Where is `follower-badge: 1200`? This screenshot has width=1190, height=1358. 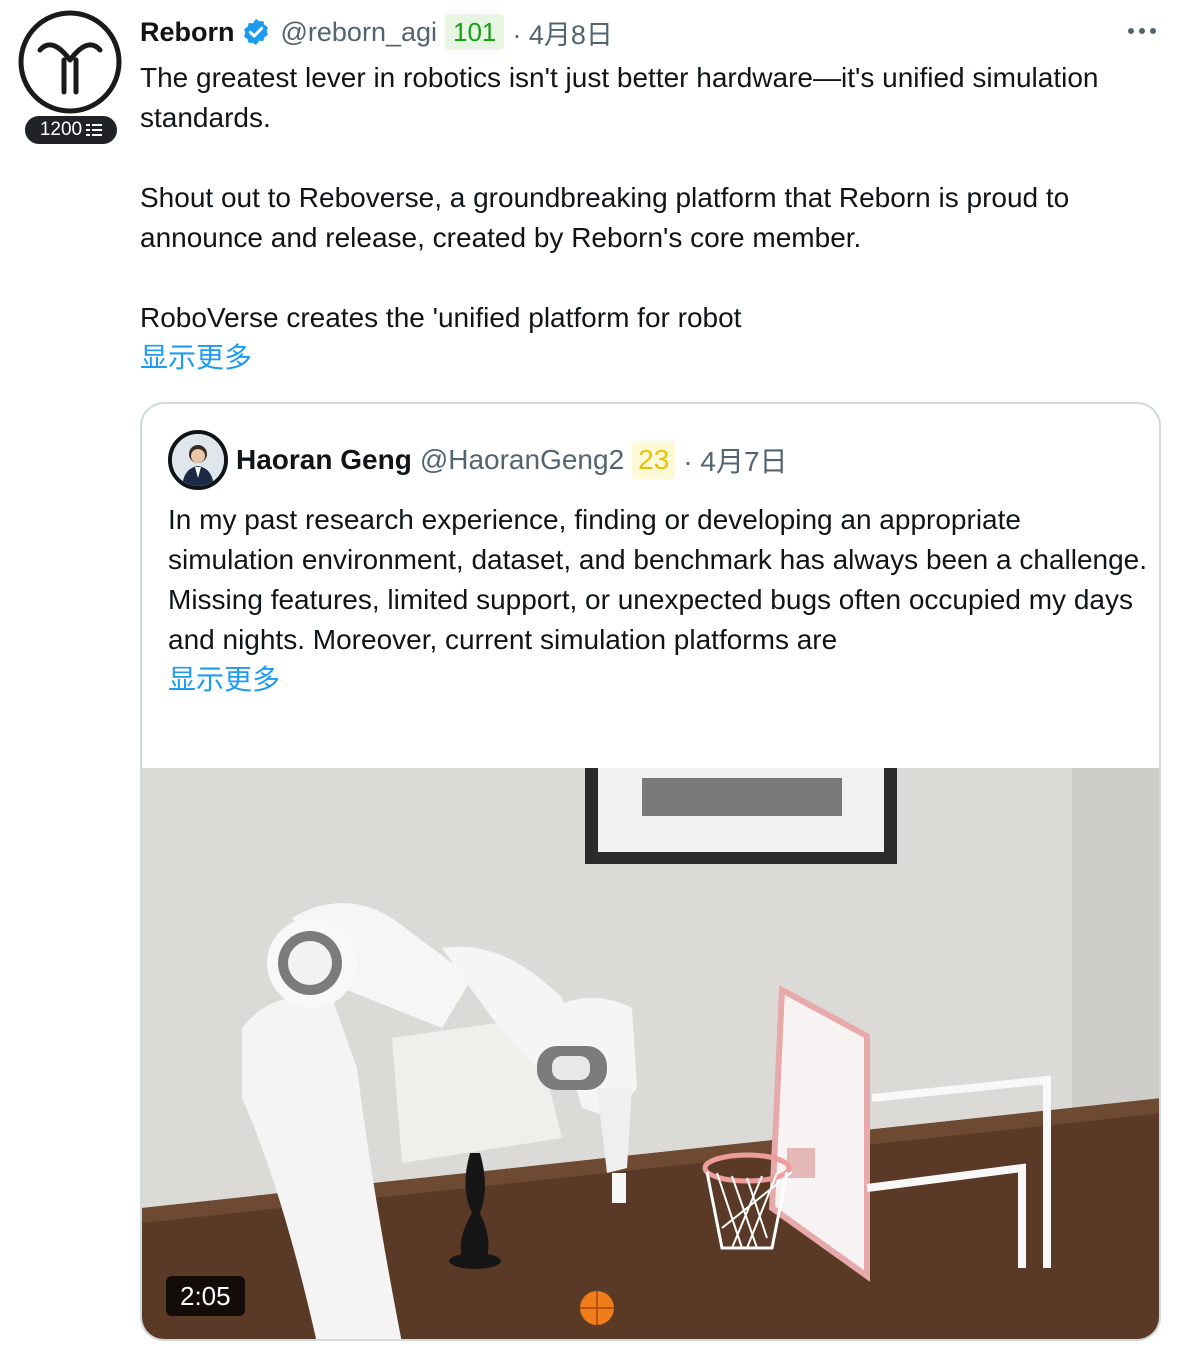 follower-badge: 1200 is located at coordinates (71, 130).